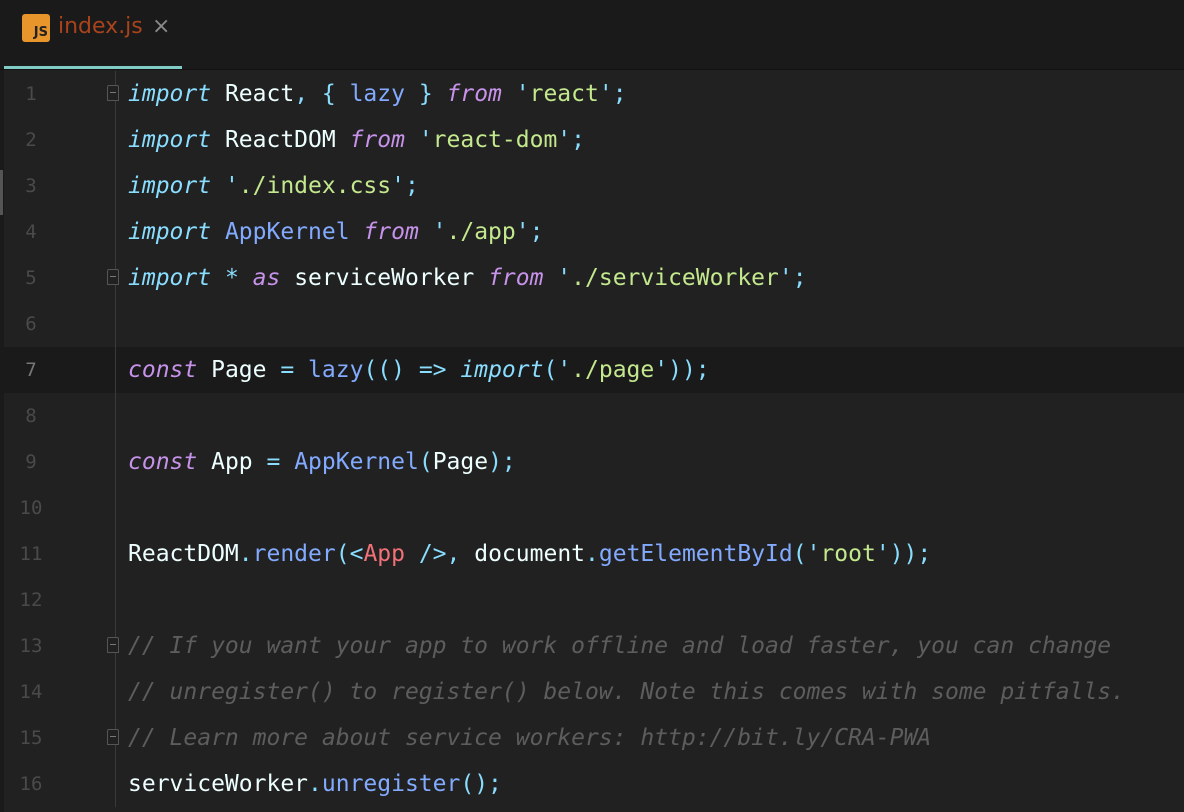 The width and height of the screenshot is (1184, 812). What do you see at coordinates (391, 784) in the screenshot?
I see `code-token: unregister` at bounding box center [391, 784].